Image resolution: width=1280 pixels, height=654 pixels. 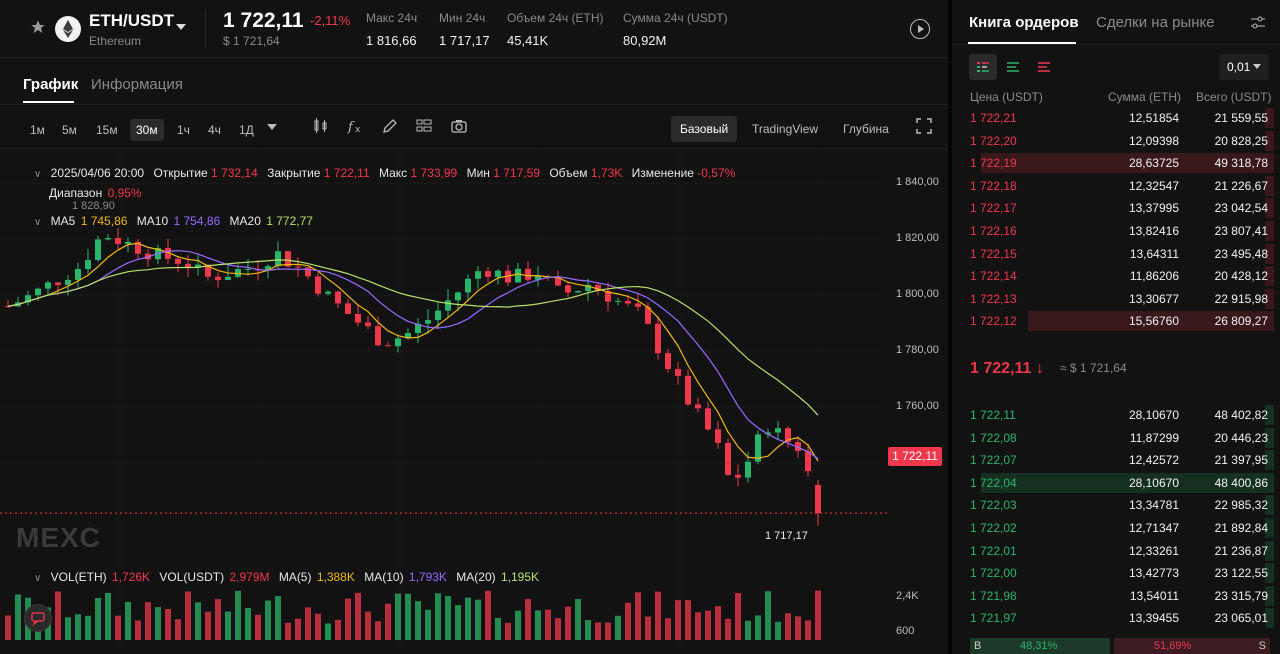 What do you see at coordinates (50, 84) in the screenshot?
I see `tab-chart: График` at bounding box center [50, 84].